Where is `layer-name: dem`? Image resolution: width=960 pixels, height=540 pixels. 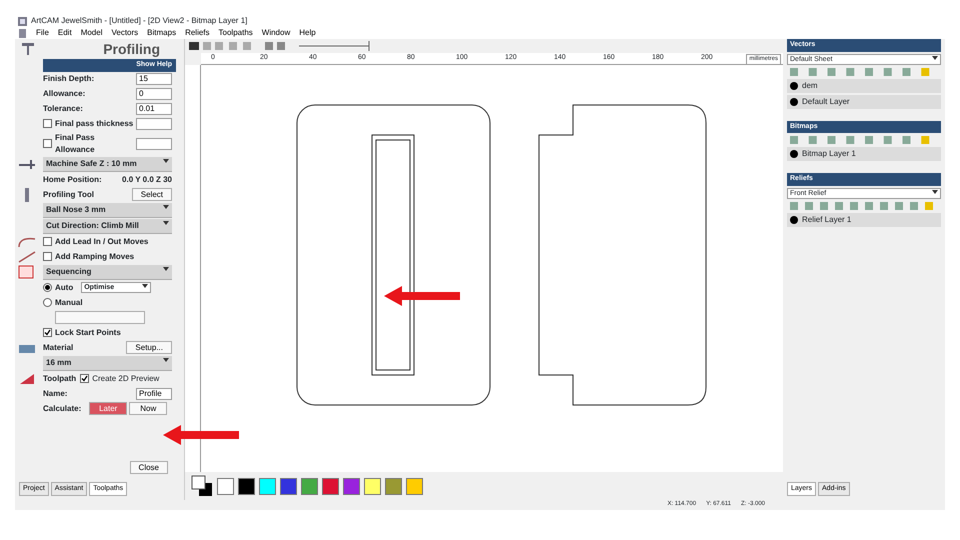 layer-name: dem is located at coordinates (810, 86).